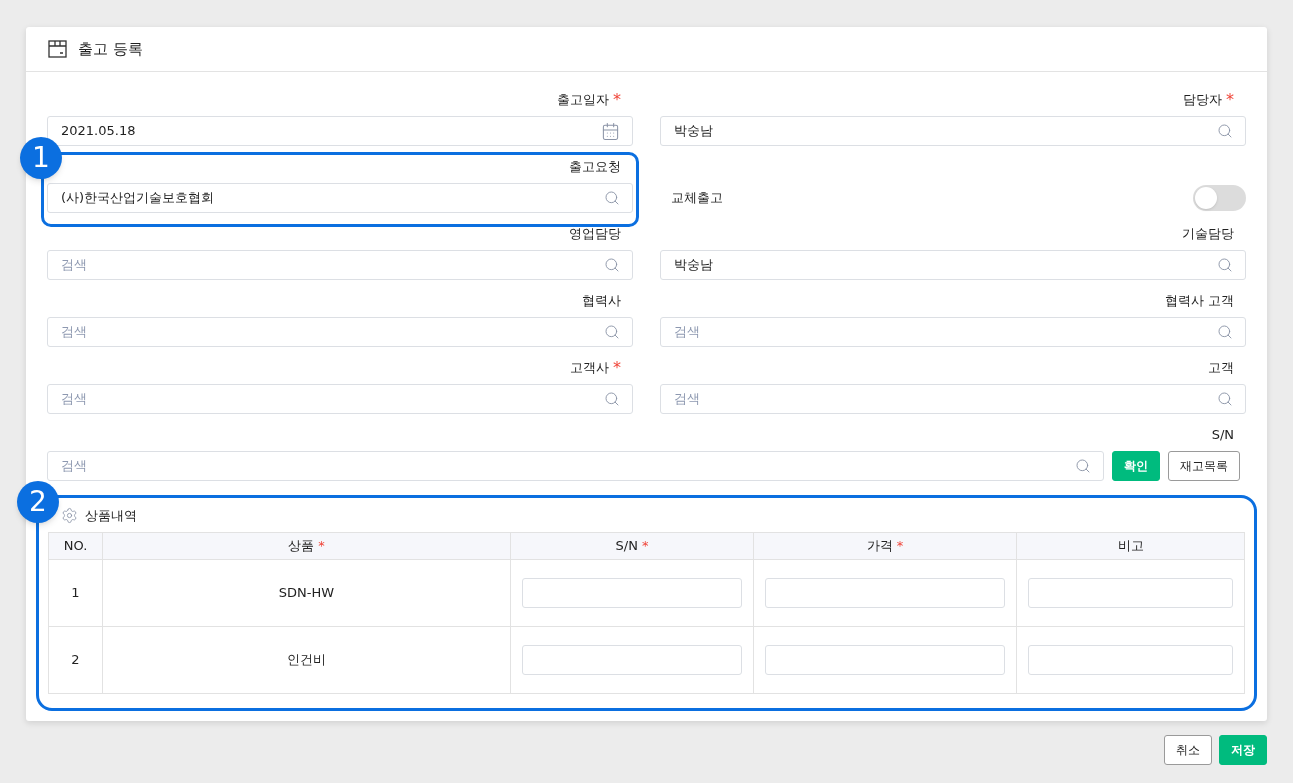 Image resolution: width=1293 pixels, height=783 pixels. Describe the element at coordinates (595, 167) in the screenshot. I see `field-label: 출고요청` at that location.